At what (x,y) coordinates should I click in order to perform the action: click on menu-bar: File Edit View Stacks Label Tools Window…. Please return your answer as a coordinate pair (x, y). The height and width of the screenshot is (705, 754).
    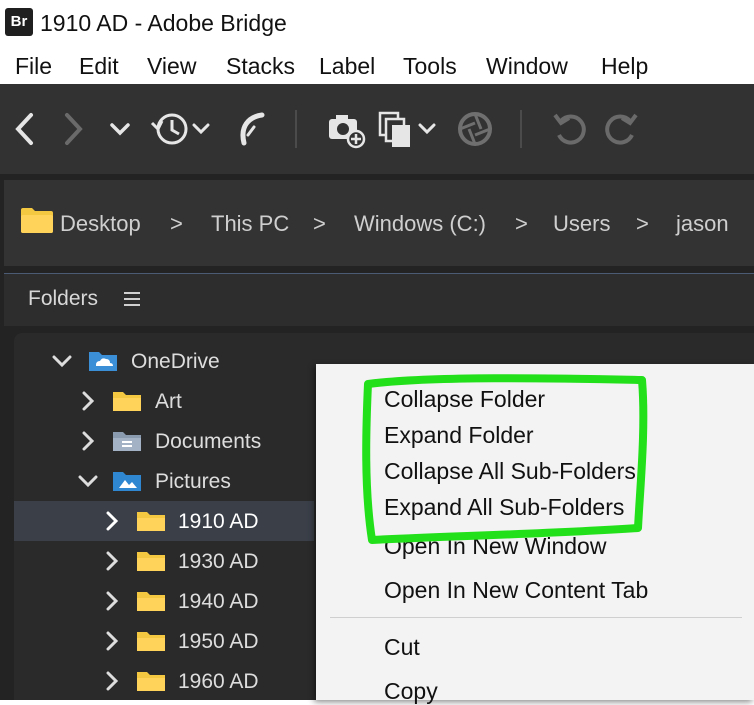
    Looking at the image, I should click on (377, 65).